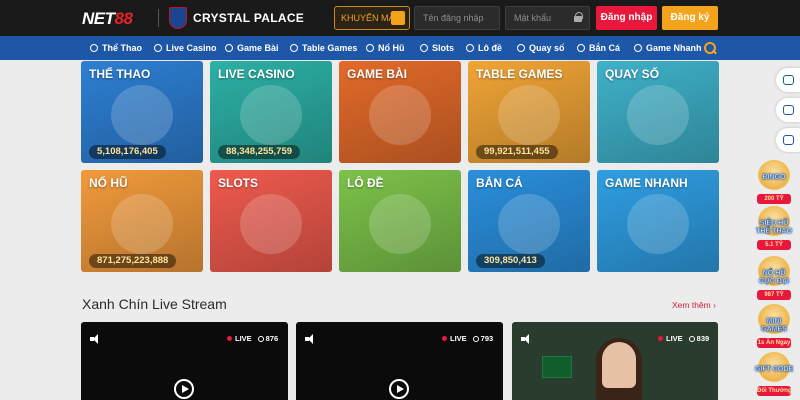 This screenshot has height=400, width=800. I want to click on password-input: Mật khẩu, so click(547, 18).